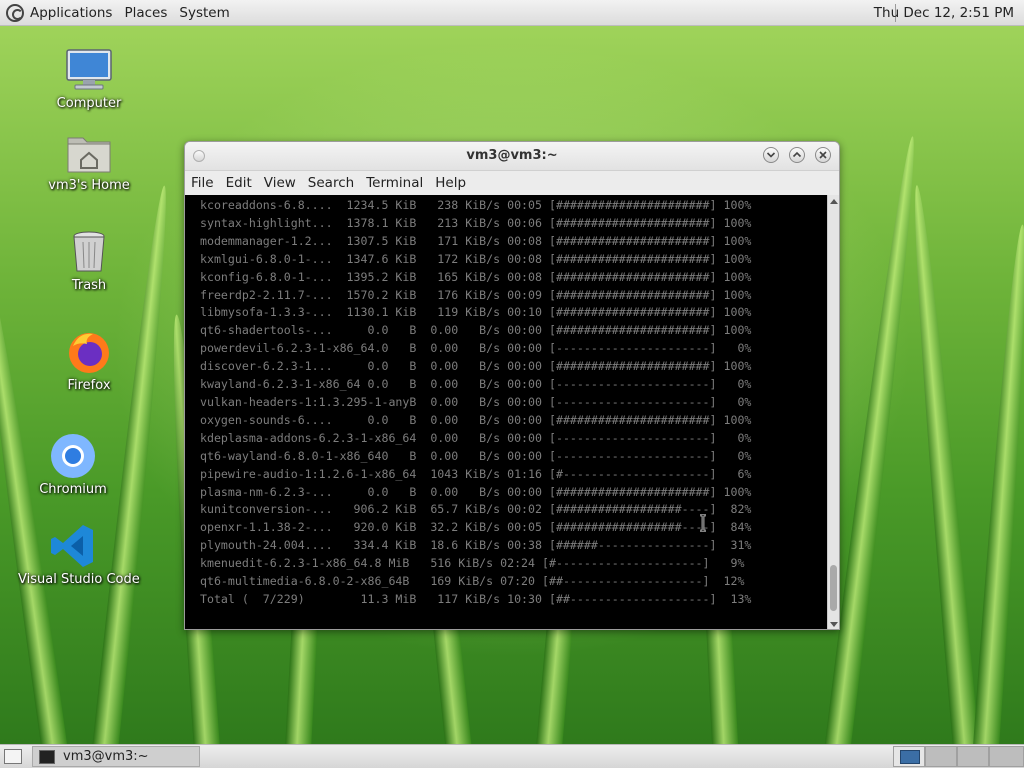  Describe the element at coordinates (204, 13) in the screenshot. I see `menu-system: System` at that location.